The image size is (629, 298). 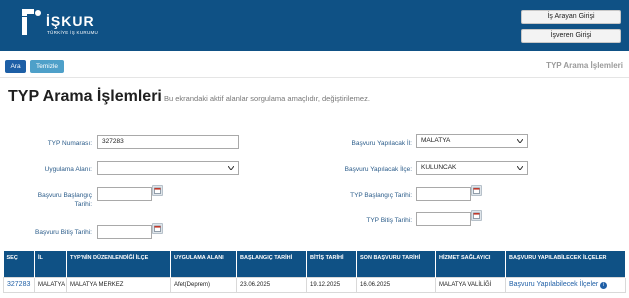 I want to click on logo-subtitle: TÜRKİYE İŞ KURUMU, so click(x=73, y=32).